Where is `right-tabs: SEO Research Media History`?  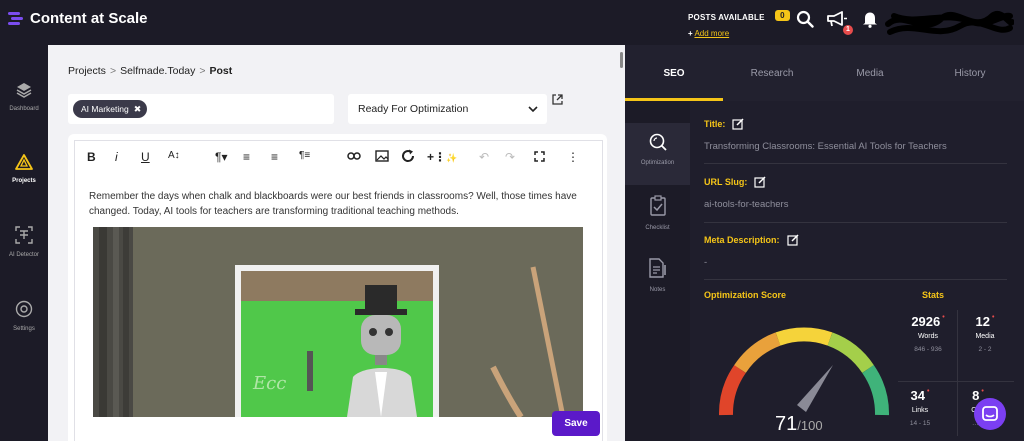
right-tabs: SEO Research Media History is located at coordinates (824, 73).